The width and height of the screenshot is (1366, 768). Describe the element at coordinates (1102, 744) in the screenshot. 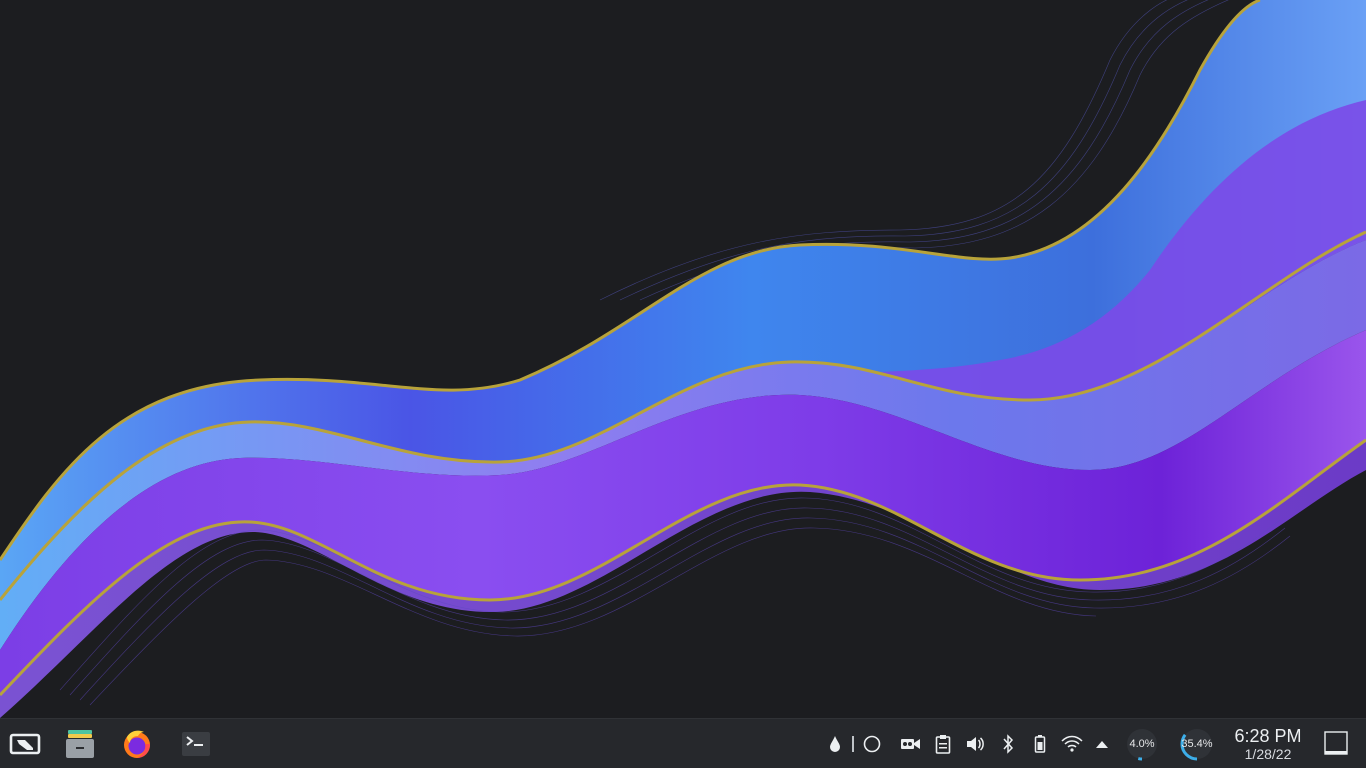

I see `expand-tray-icon` at that location.